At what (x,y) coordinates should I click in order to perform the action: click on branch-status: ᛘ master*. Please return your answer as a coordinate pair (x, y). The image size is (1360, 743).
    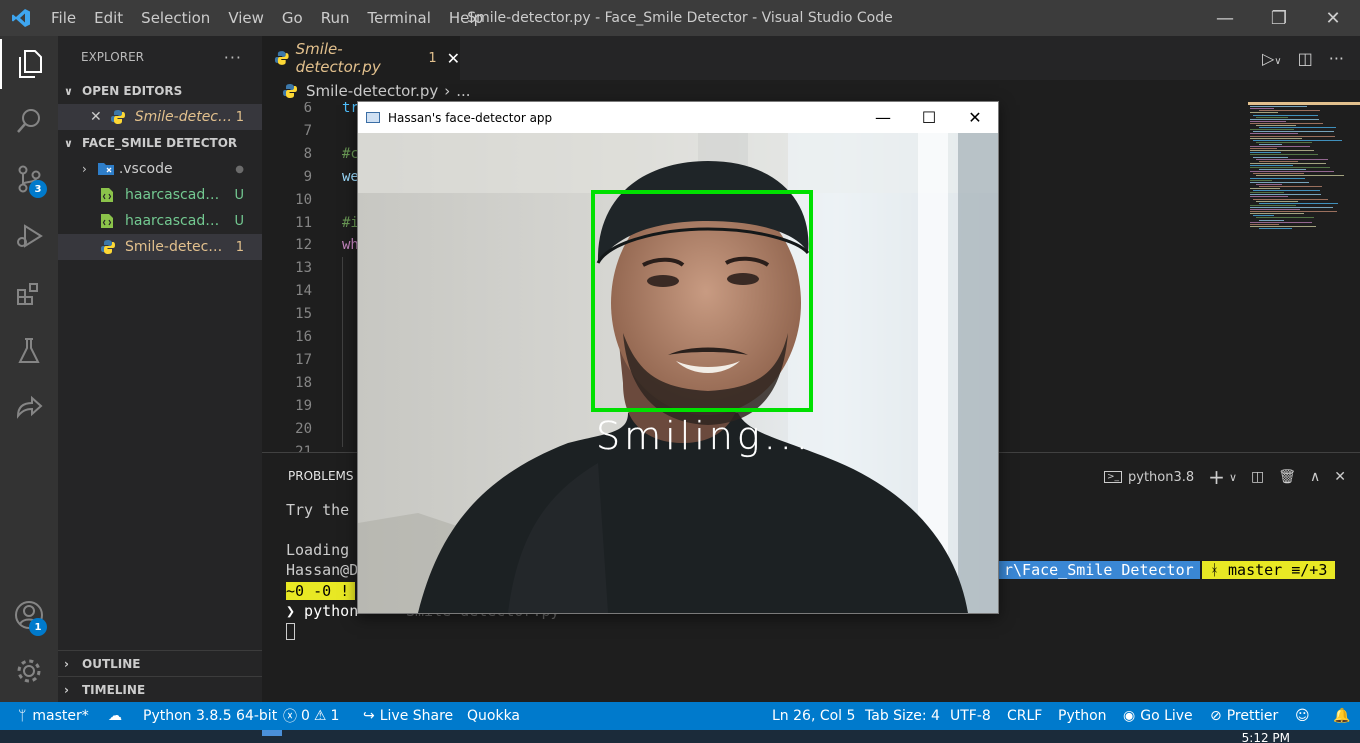
    Looking at the image, I should click on (53, 716).